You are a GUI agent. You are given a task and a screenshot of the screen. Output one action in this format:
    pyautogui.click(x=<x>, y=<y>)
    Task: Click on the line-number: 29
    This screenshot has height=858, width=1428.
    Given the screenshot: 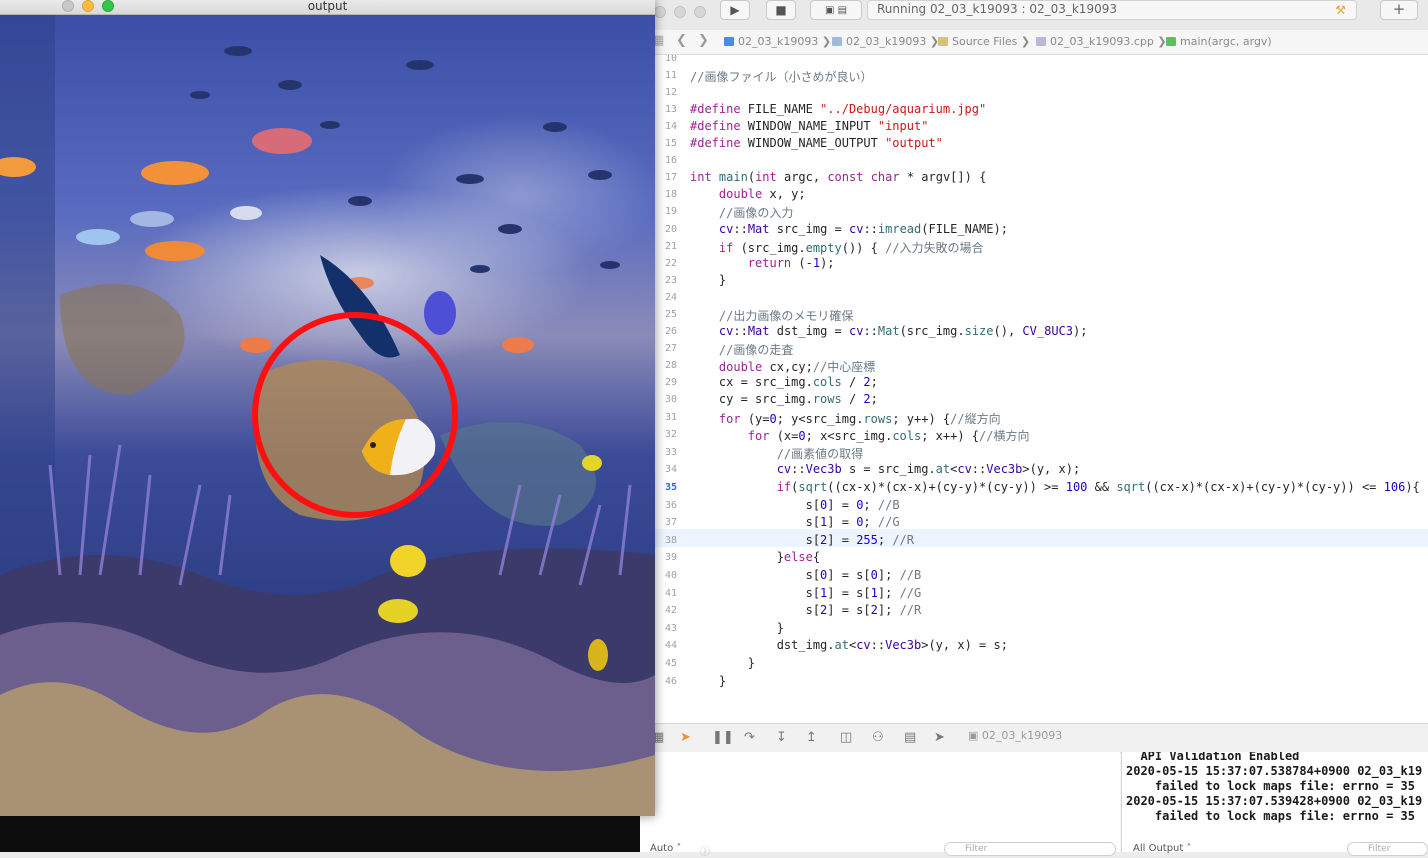 What is the action you would take?
    pyautogui.click(x=666, y=382)
    